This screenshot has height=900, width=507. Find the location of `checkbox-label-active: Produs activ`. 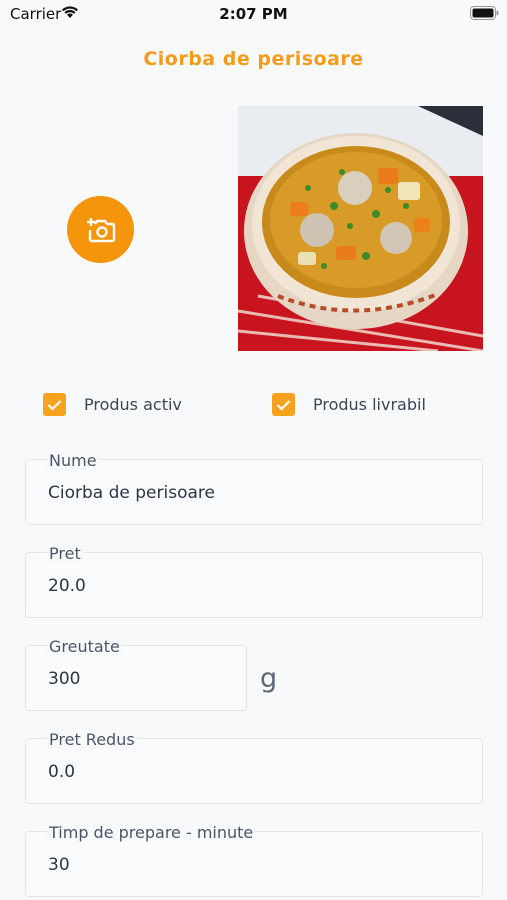

checkbox-label-active: Produs activ is located at coordinates (133, 404).